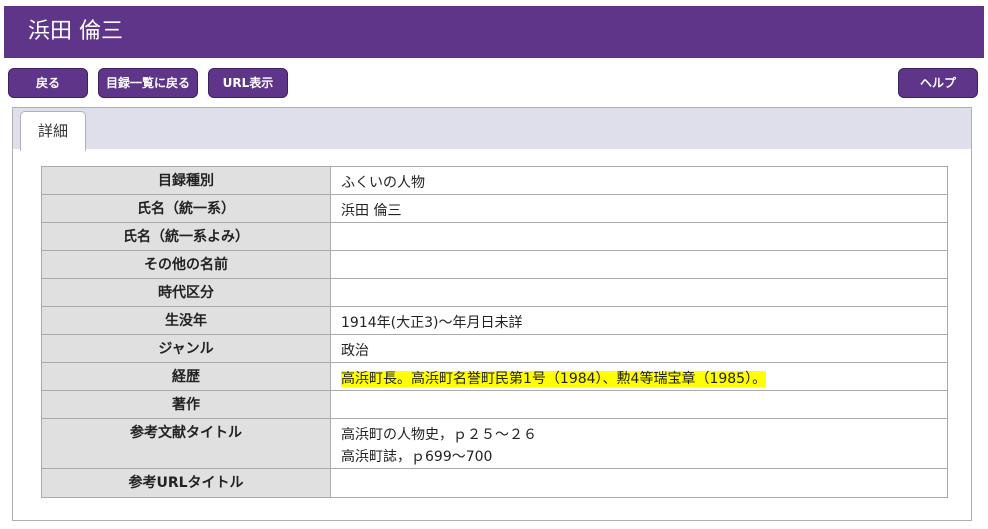 Image resolution: width=988 pixels, height=529 pixels. Describe the element at coordinates (186, 236) in the screenshot. I see `row-label: 氏名（統一系よみ）` at that location.